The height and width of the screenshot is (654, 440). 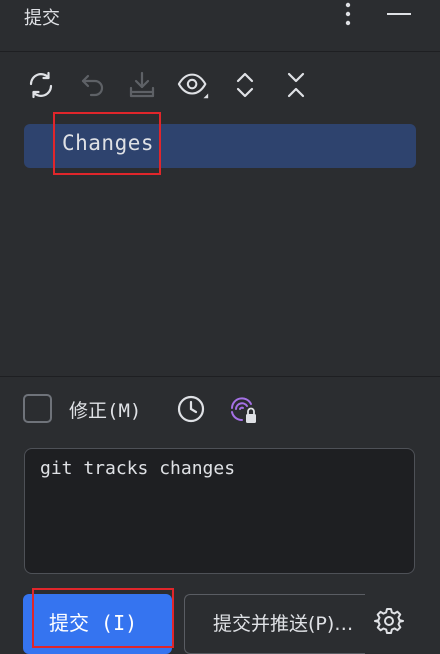 What do you see at coordinates (93, 85) in the screenshot?
I see `rollback-icon` at bounding box center [93, 85].